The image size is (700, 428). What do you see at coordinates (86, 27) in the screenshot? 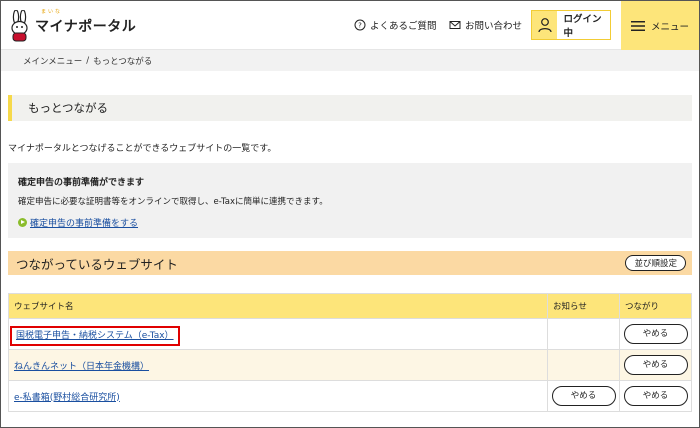
I see `logo-text: マイナポータル` at bounding box center [86, 27].